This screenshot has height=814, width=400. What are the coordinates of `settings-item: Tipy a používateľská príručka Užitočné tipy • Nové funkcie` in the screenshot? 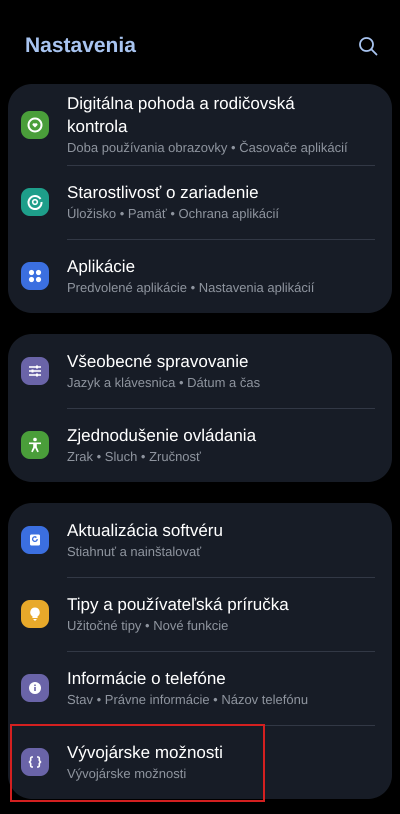 It's located at (200, 614).